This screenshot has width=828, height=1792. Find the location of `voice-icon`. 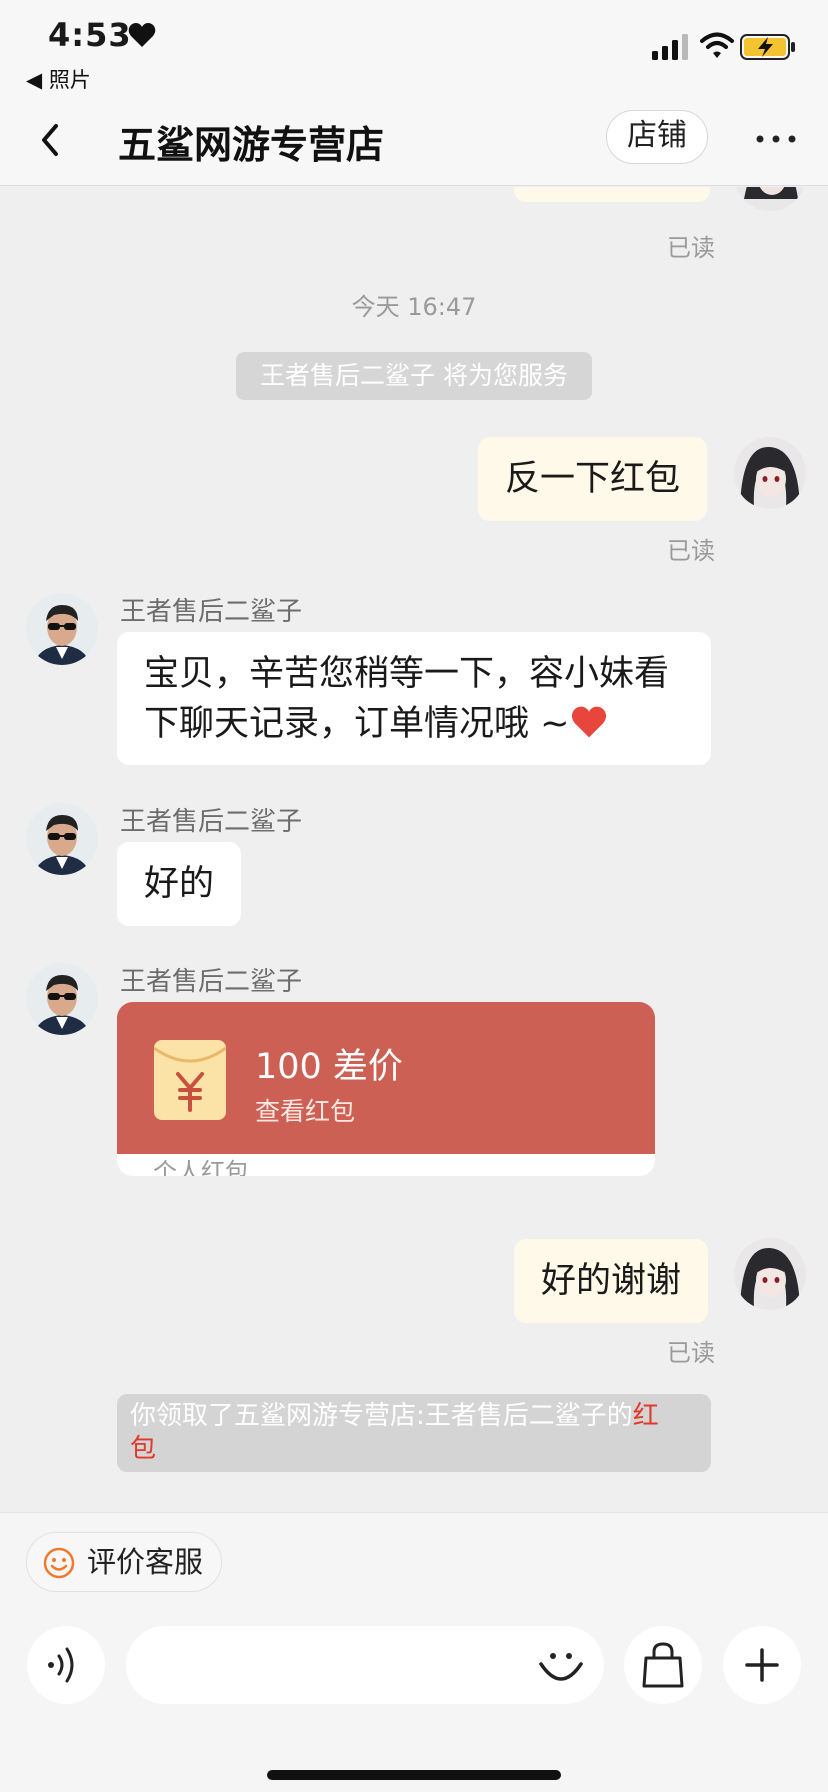

voice-icon is located at coordinates (61, 1665).